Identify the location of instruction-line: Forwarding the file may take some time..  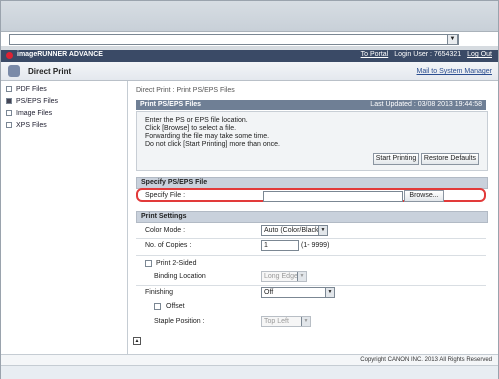
(207, 136).